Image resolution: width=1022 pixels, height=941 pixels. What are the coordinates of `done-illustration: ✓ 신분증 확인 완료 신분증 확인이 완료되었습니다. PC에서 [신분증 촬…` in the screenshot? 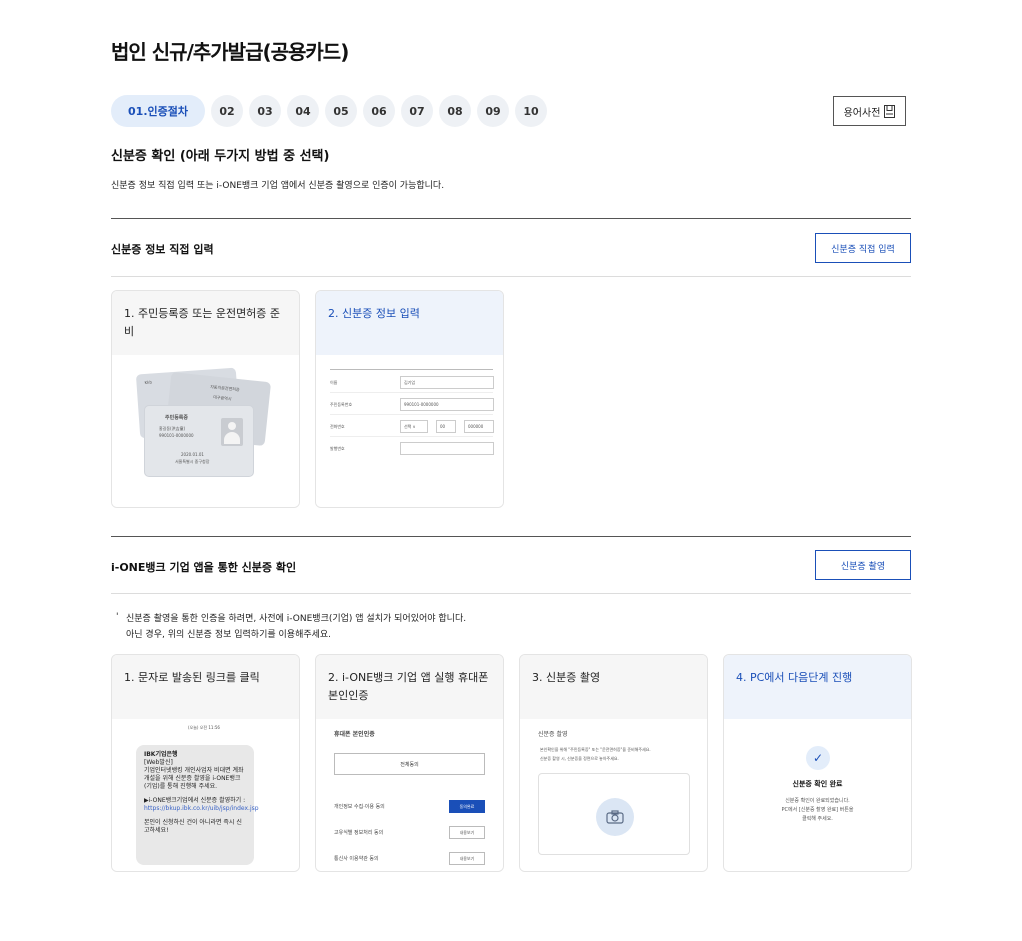 It's located at (817, 795).